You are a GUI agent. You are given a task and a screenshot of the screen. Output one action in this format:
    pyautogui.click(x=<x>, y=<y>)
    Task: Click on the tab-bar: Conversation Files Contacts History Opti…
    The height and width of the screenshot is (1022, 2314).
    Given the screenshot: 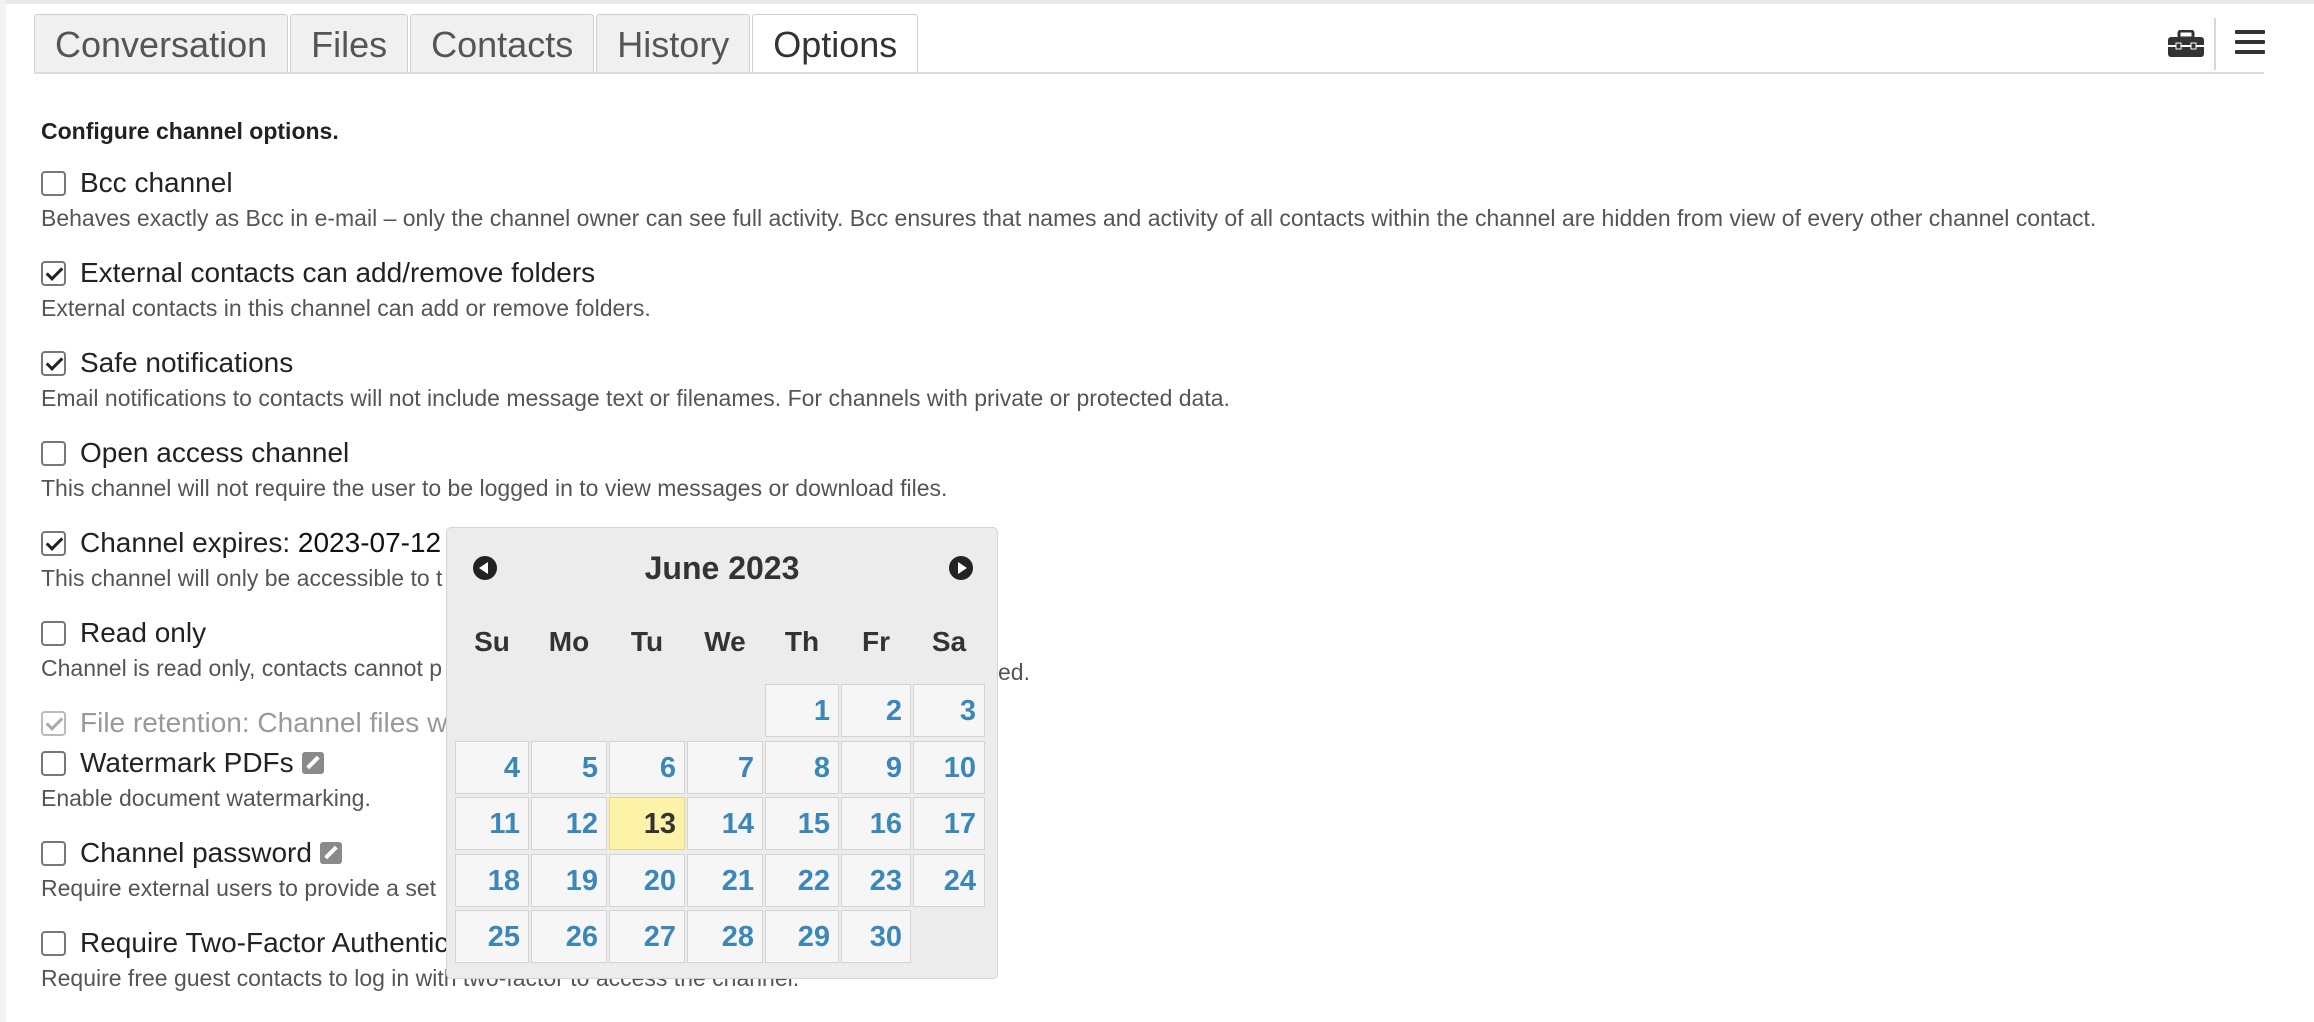 What is the action you would take?
    pyautogui.click(x=477, y=44)
    